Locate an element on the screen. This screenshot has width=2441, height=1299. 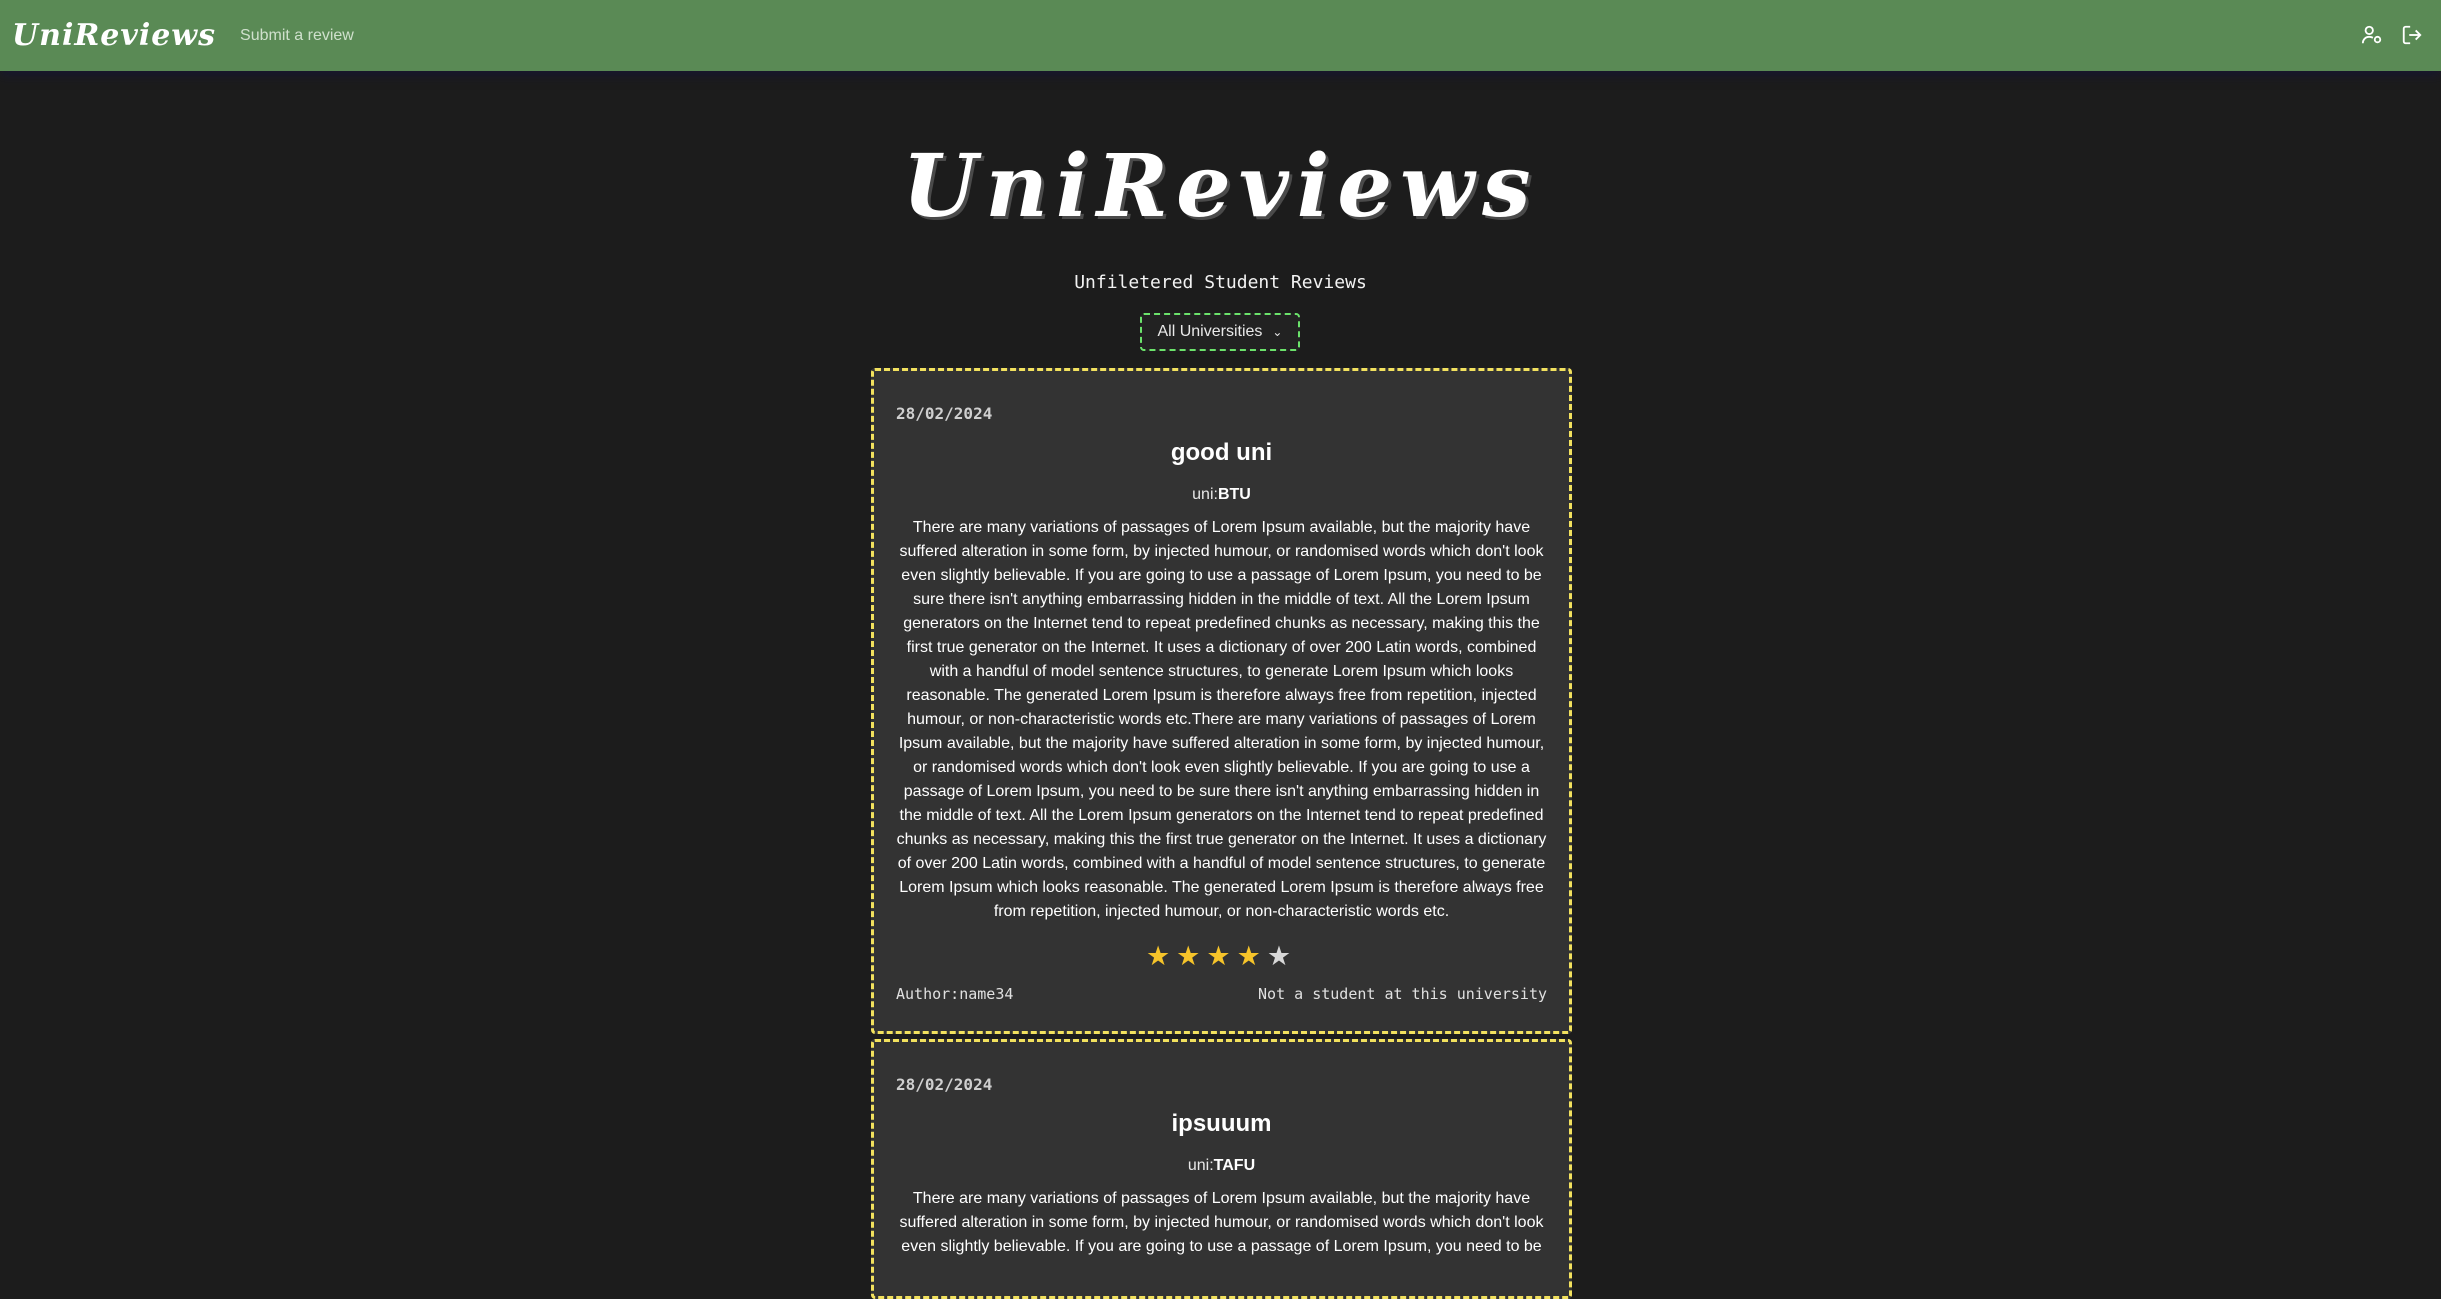
university-filter-value: All Universities is located at coordinates (1210, 331).